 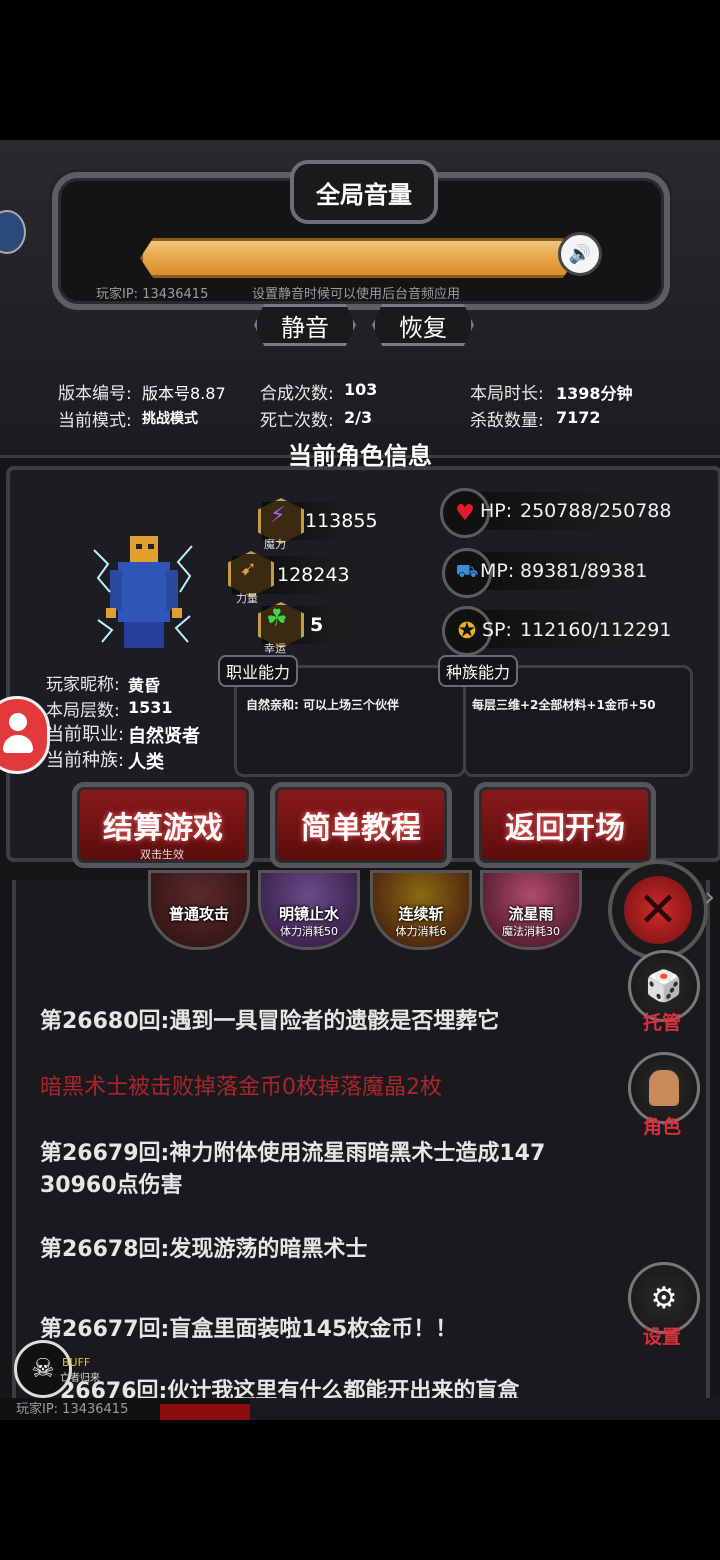 I want to click on settle-game-label: 结算游戏, so click(x=163, y=828).